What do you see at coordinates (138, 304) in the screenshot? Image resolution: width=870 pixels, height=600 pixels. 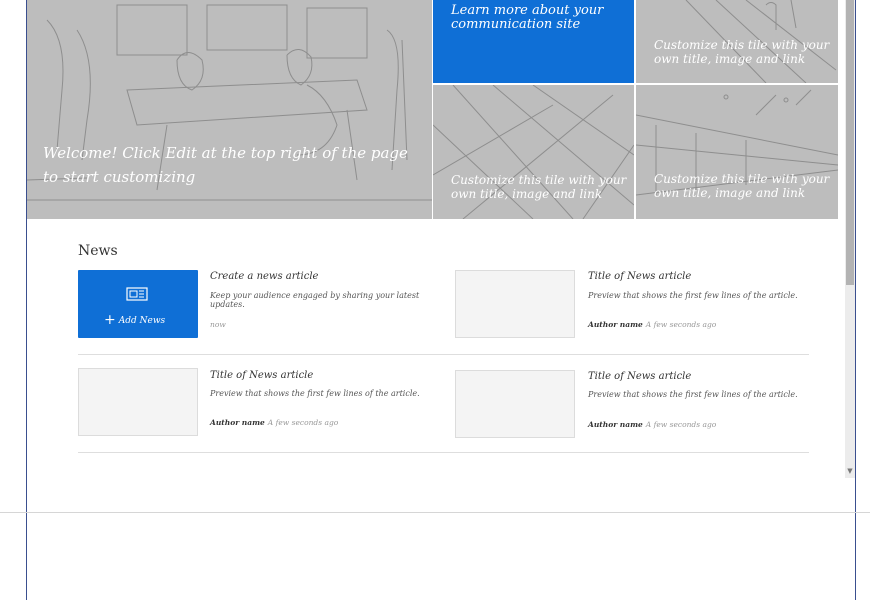 I see `add-news-button: + Add News` at bounding box center [138, 304].